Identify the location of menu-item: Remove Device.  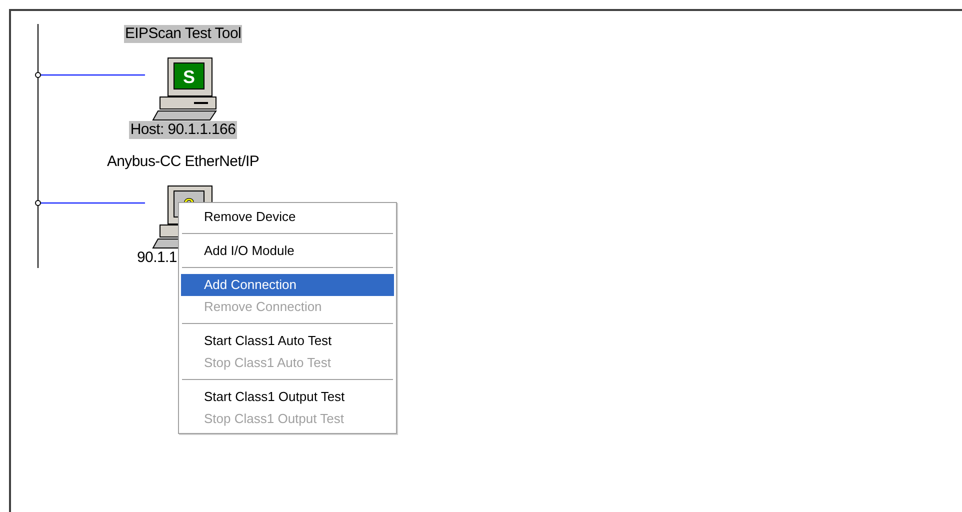
(287, 217).